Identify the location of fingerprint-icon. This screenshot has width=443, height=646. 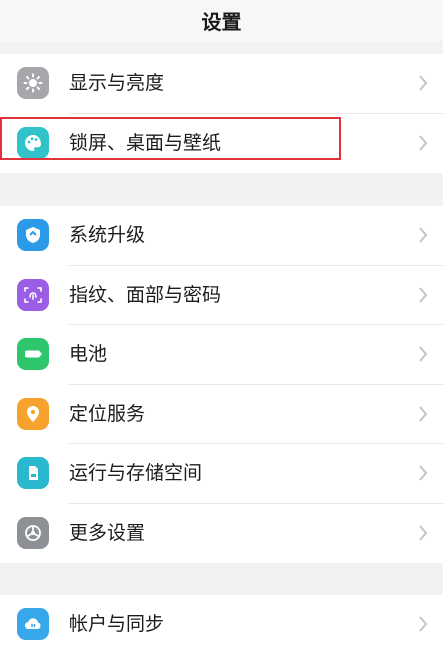
(33, 294).